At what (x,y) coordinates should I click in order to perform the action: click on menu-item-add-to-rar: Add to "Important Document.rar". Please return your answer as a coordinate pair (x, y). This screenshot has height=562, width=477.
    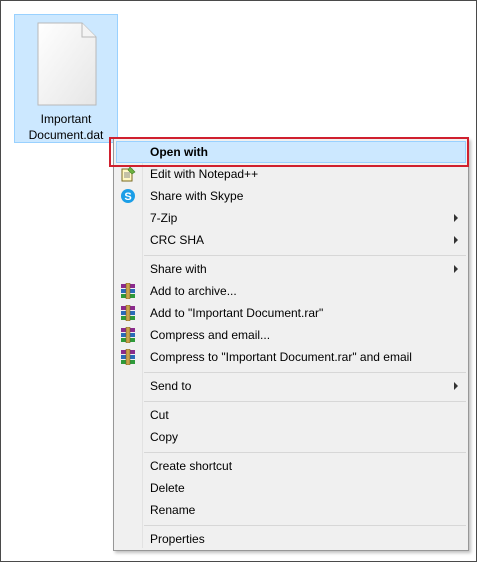
    Looking at the image, I should click on (291, 313).